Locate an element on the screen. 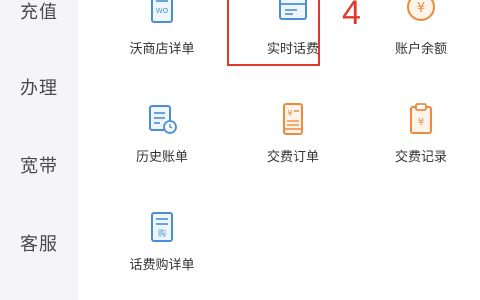 The width and height of the screenshot is (480, 300). grid-item-label: 话费购详单 is located at coordinates (162, 265).